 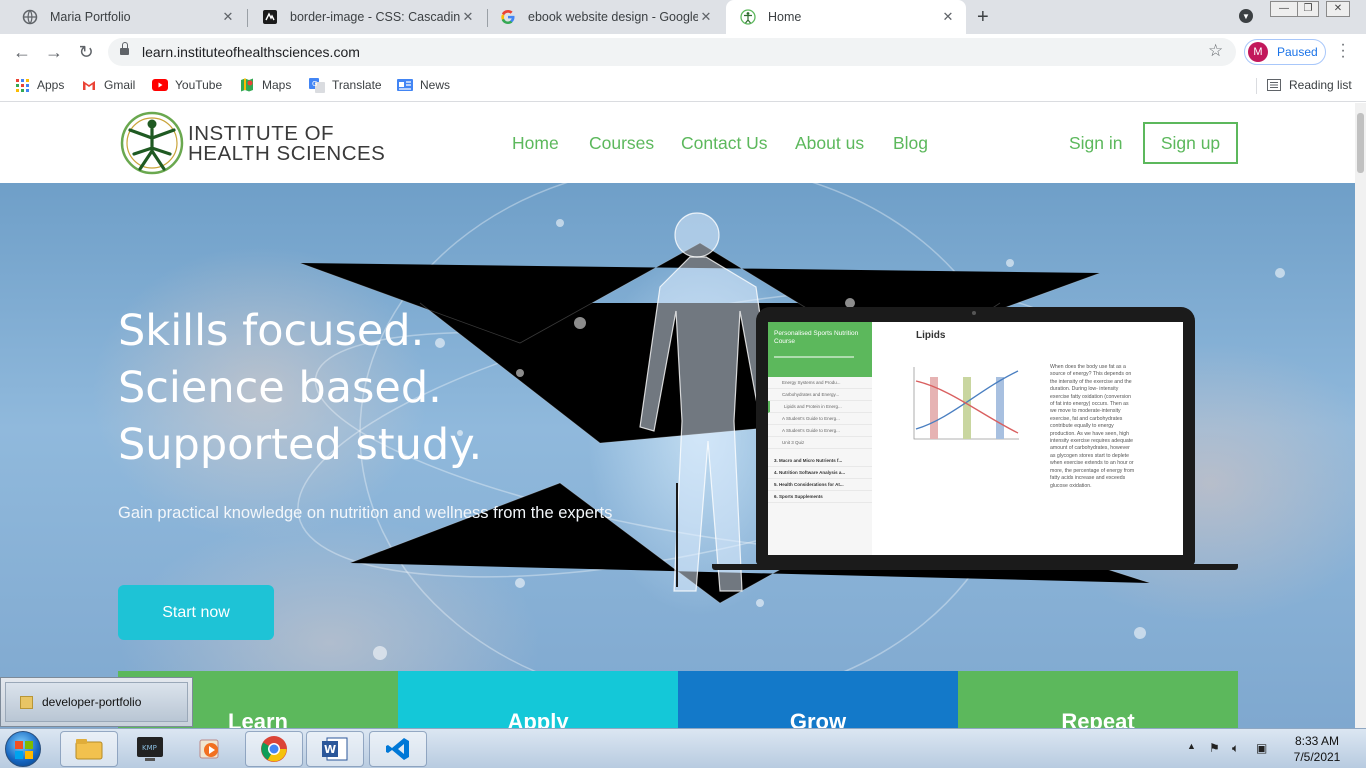 What do you see at coordinates (910, 143) in the screenshot?
I see `nav-blog: Blog` at bounding box center [910, 143].